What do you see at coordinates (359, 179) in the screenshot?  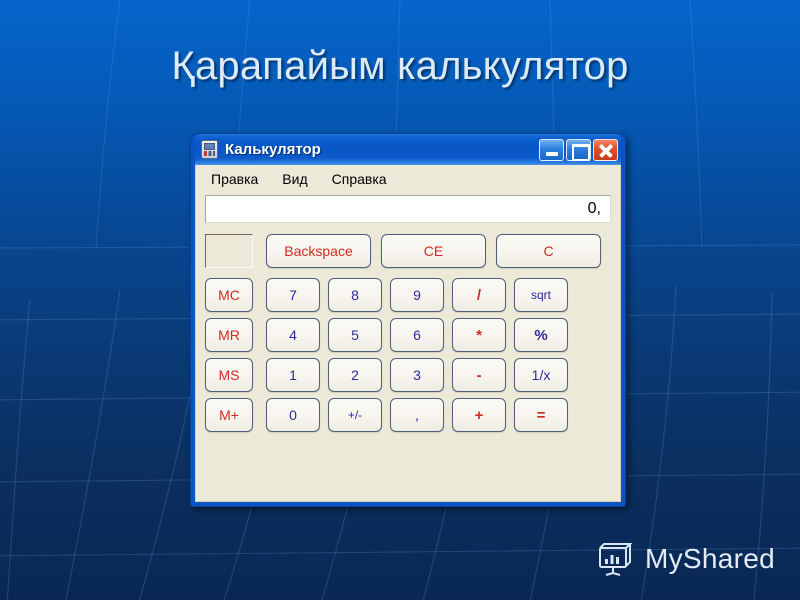 I see `menu-item-help: Справка` at bounding box center [359, 179].